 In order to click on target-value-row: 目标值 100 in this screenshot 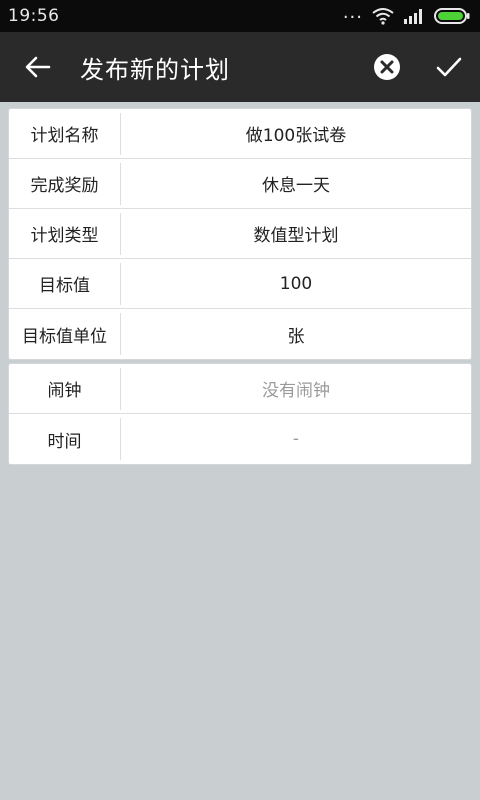, I will do `click(240, 284)`.